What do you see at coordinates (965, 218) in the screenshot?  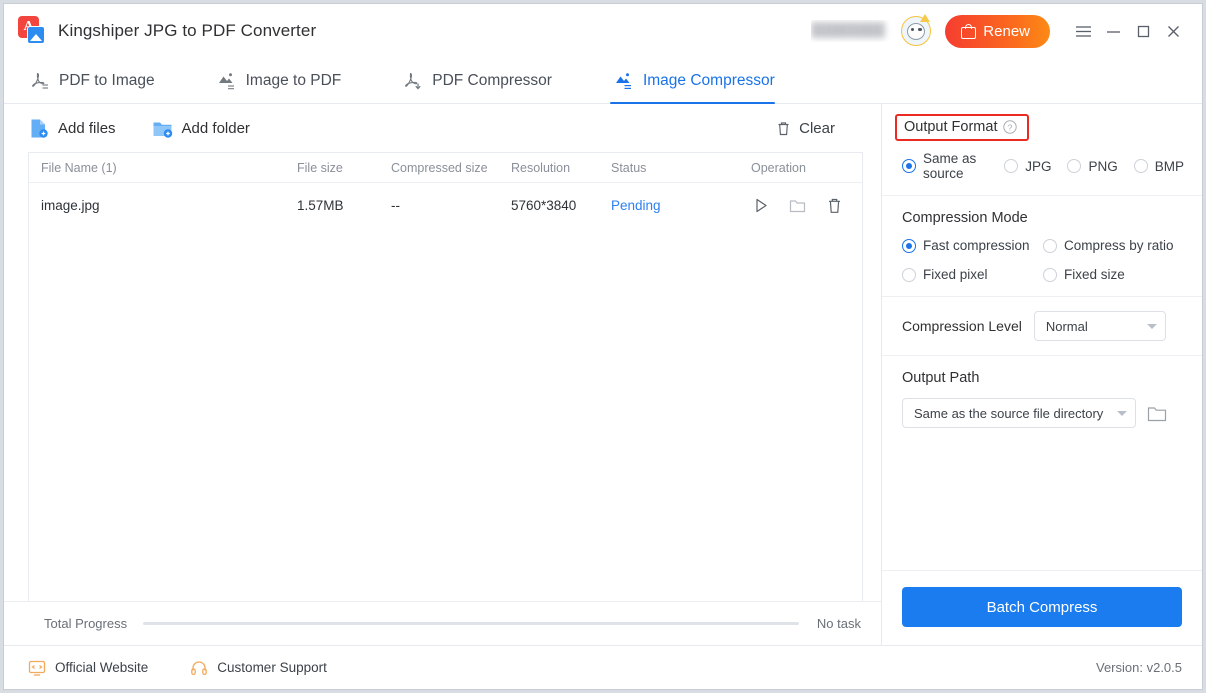 I see `compression-mode-title: Compression Mode` at bounding box center [965, 218].